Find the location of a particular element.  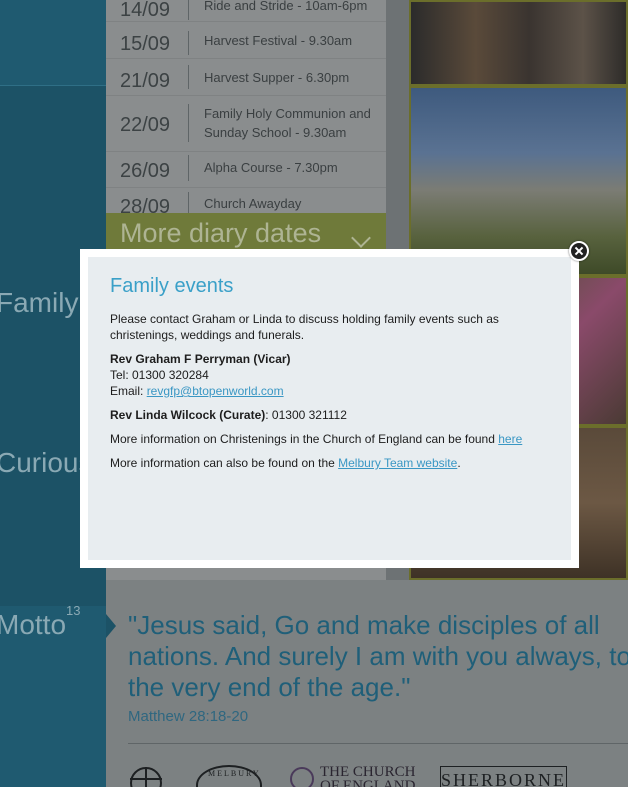

diary-text: Alpha Course - 7.30pm is located at coordinates (271, 167).